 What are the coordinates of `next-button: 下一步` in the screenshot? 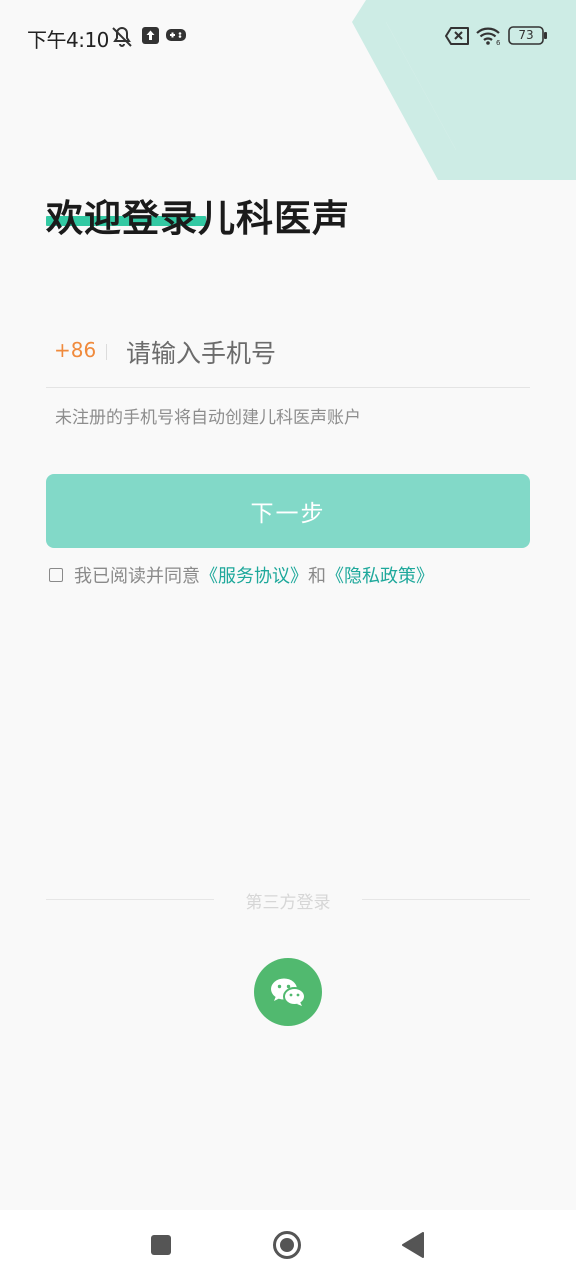 It's located at (288, 511).